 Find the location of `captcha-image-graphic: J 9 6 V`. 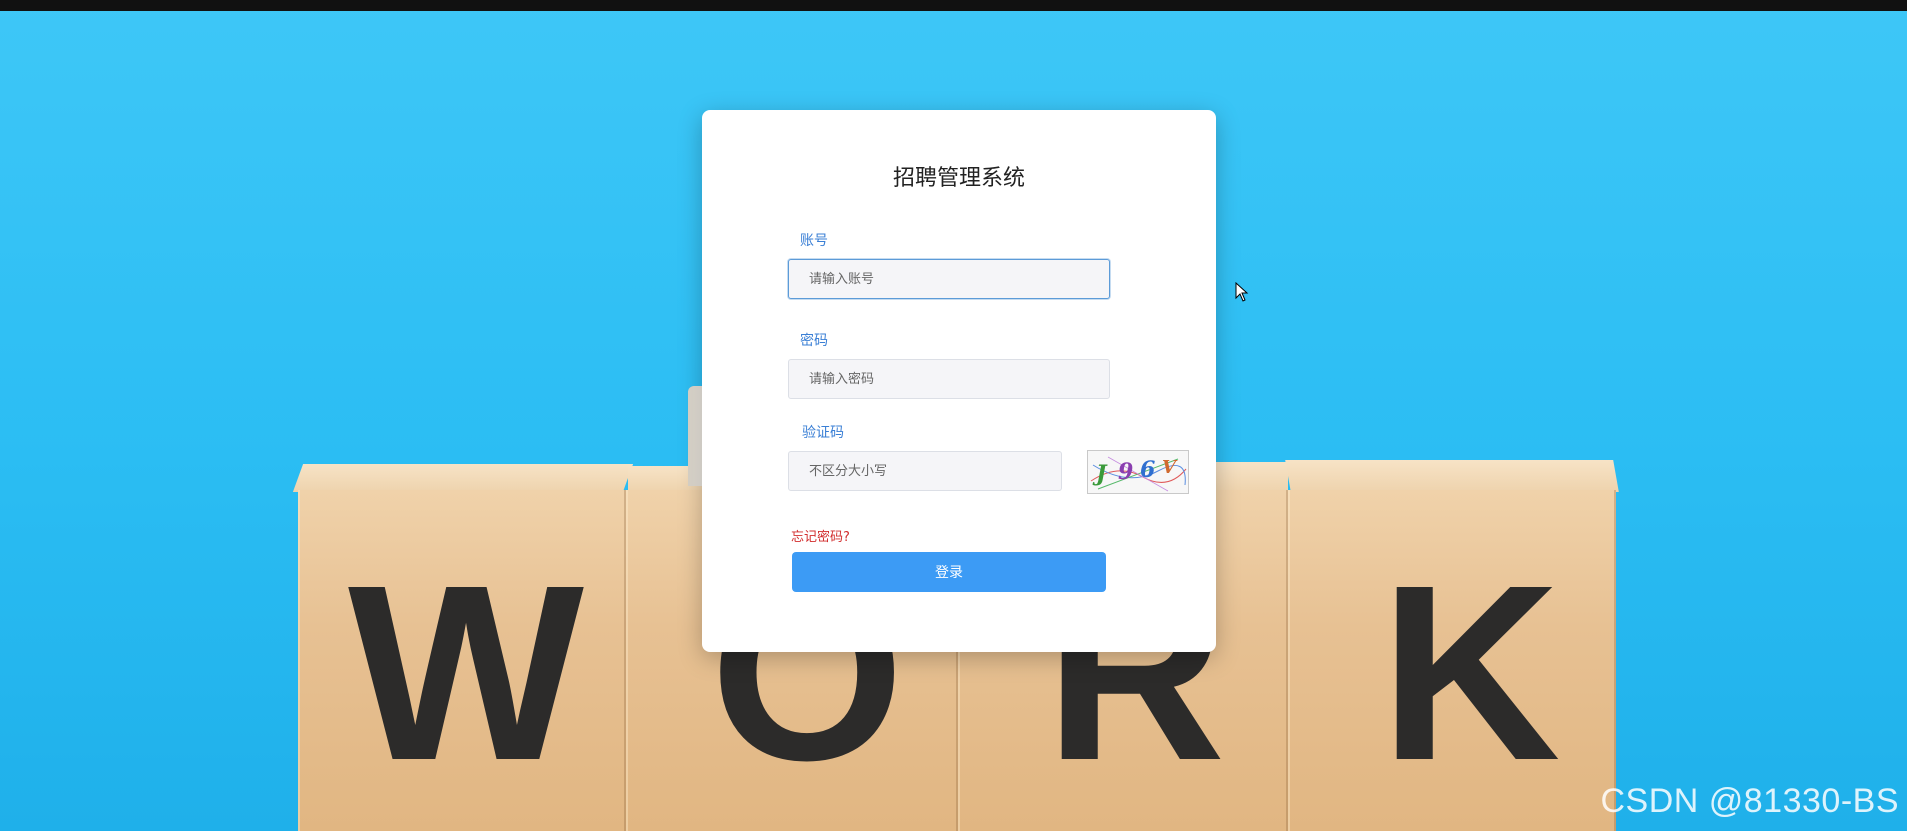

captcha-image-graphic: J 9 6 V is located at coordinates (1138, 472).